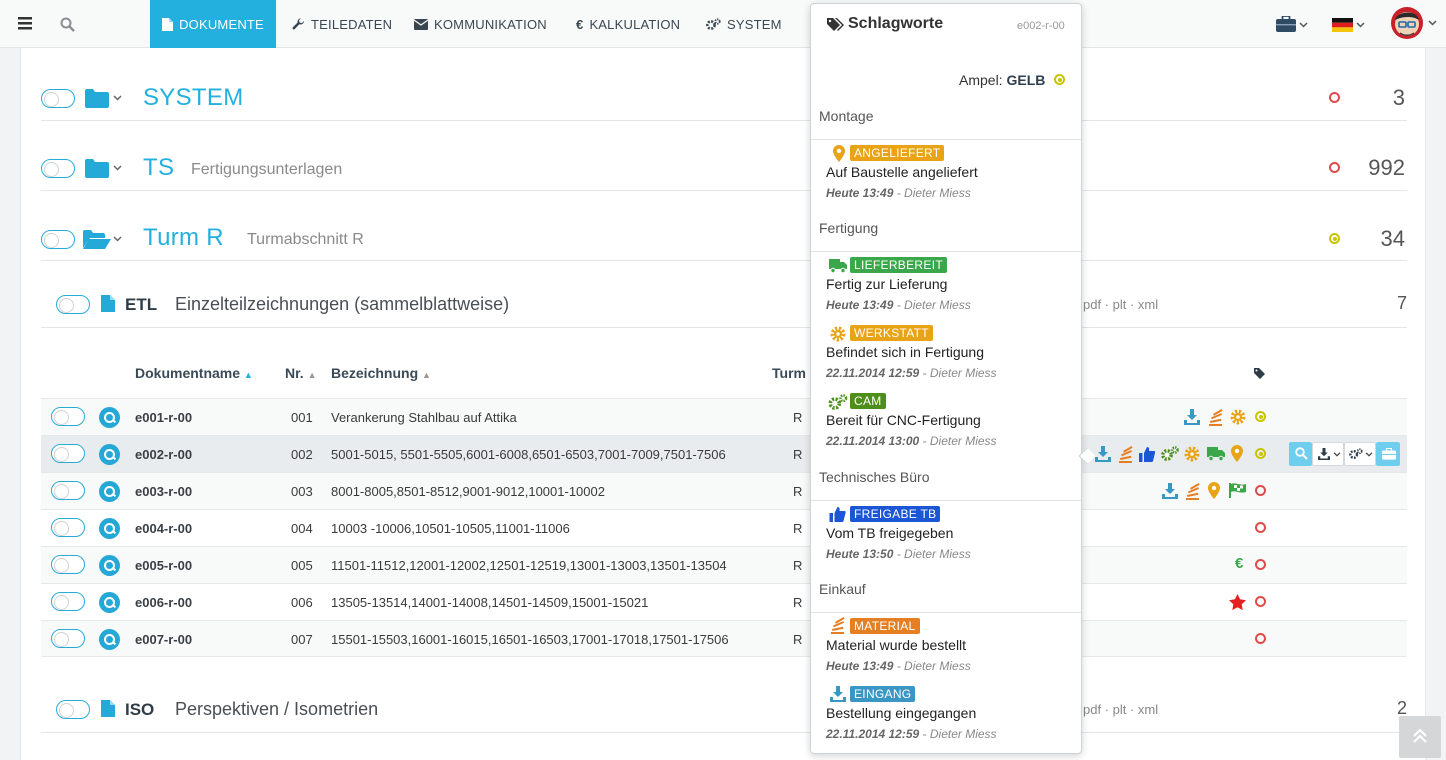 This screenshot has width=1446, height=760. What do you see at coordinates (213, 24) in the screenshot?
I see `tab-dokumente: DOKUMENTE` at bounding box center [213, 24].